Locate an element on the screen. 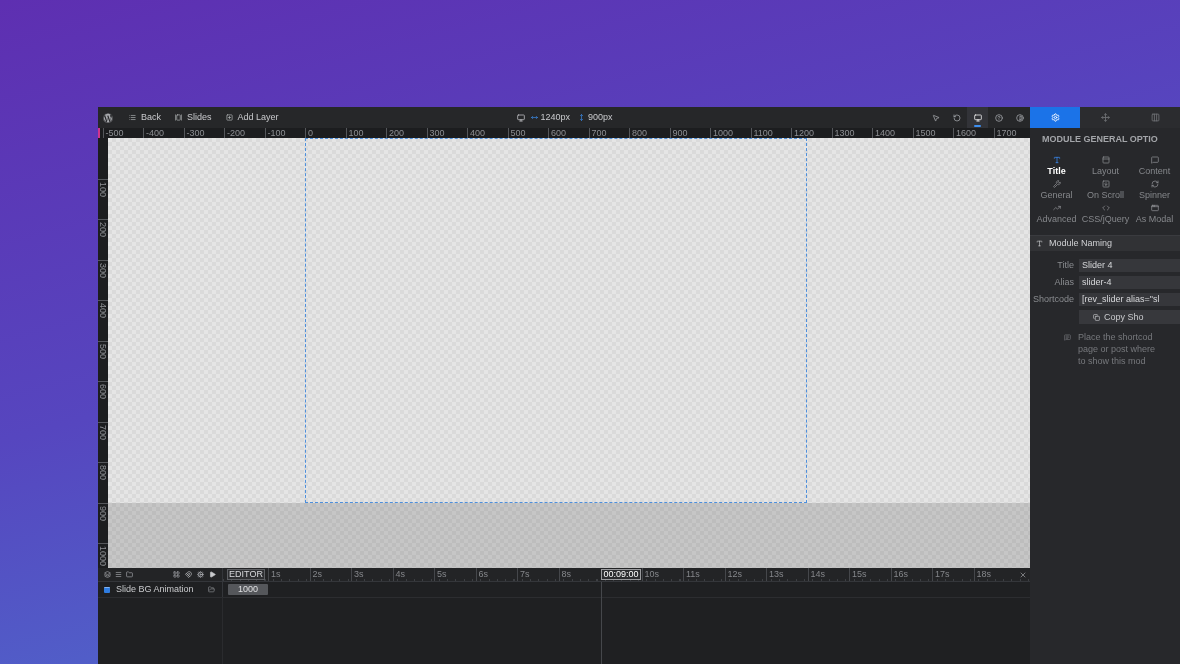 Image resolution: width=1180 pixels, height=664 pixels. ruler-label: -200 is located at coordinates (236, 133).